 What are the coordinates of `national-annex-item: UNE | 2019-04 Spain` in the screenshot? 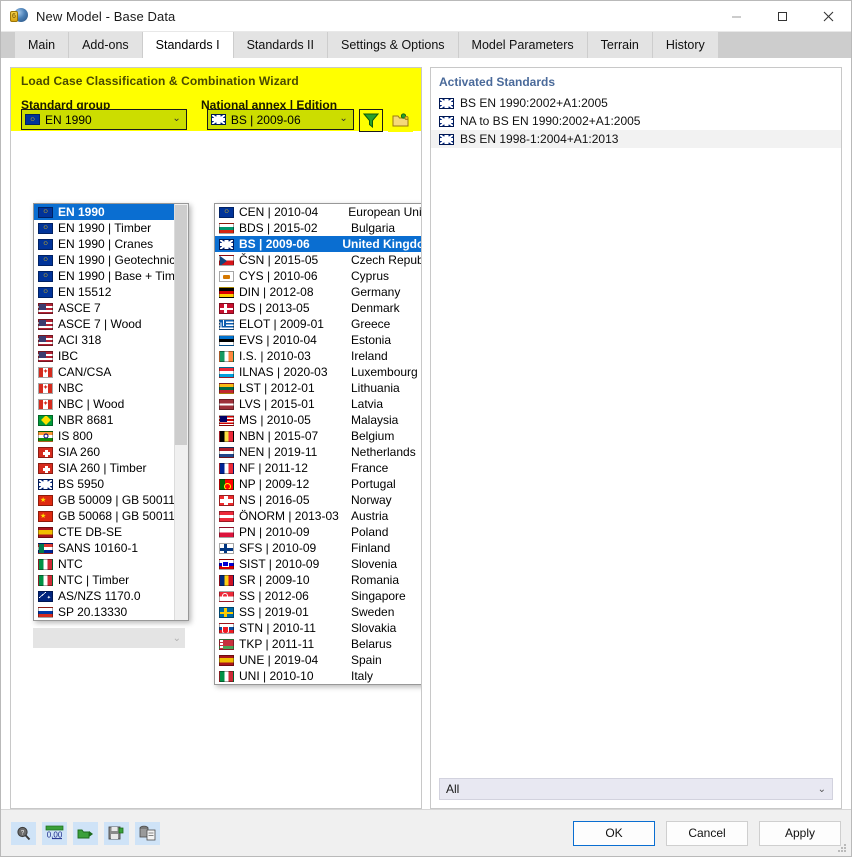 It's located at (318, 660).